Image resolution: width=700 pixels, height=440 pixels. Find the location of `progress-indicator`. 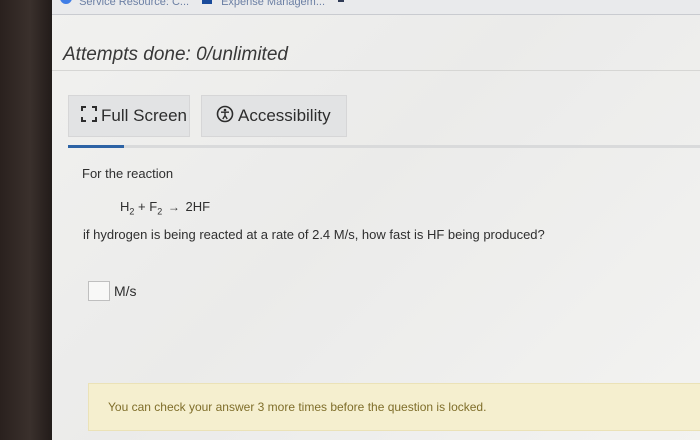

progress-indicator is located at coordinates (96, 146).